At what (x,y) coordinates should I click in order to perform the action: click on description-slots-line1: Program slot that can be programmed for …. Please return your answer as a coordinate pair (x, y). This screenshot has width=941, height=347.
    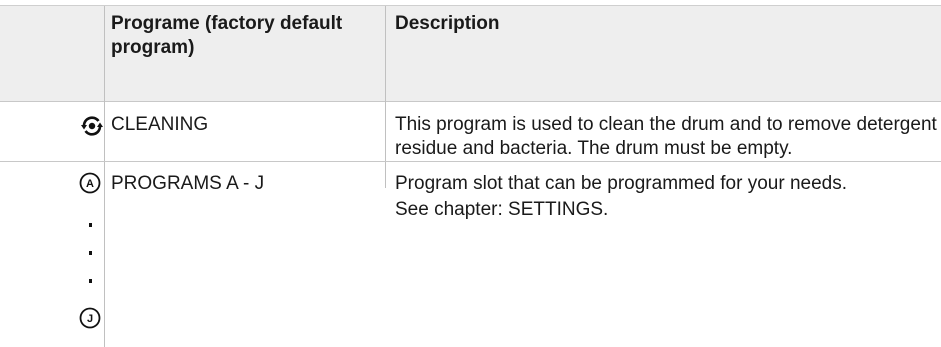
    Looking at the image, I should click on (621, 183).